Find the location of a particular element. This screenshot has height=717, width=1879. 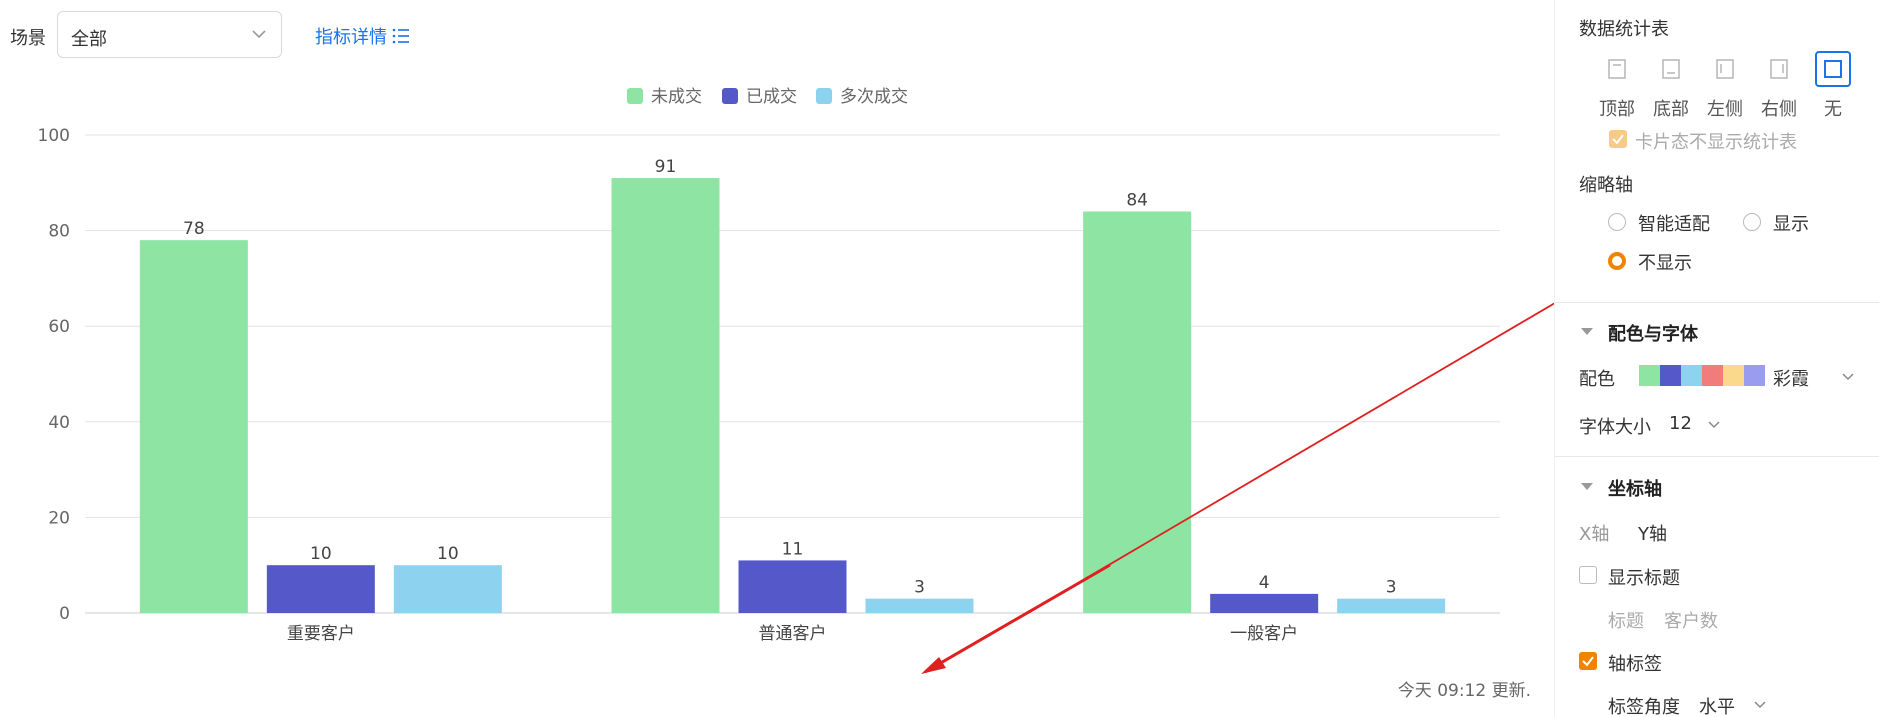

axis-title-input: 客户数 is located at coordinates (1691, 620).